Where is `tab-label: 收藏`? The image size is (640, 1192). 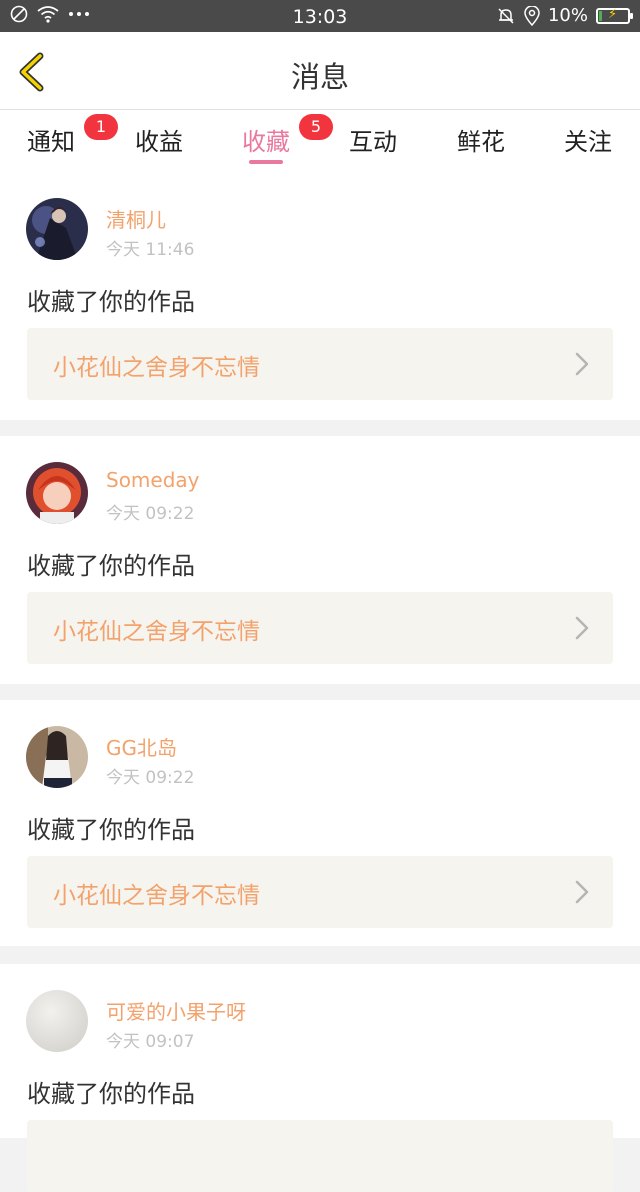 tab-label: 收藏 is located at coordinates (266, 142).